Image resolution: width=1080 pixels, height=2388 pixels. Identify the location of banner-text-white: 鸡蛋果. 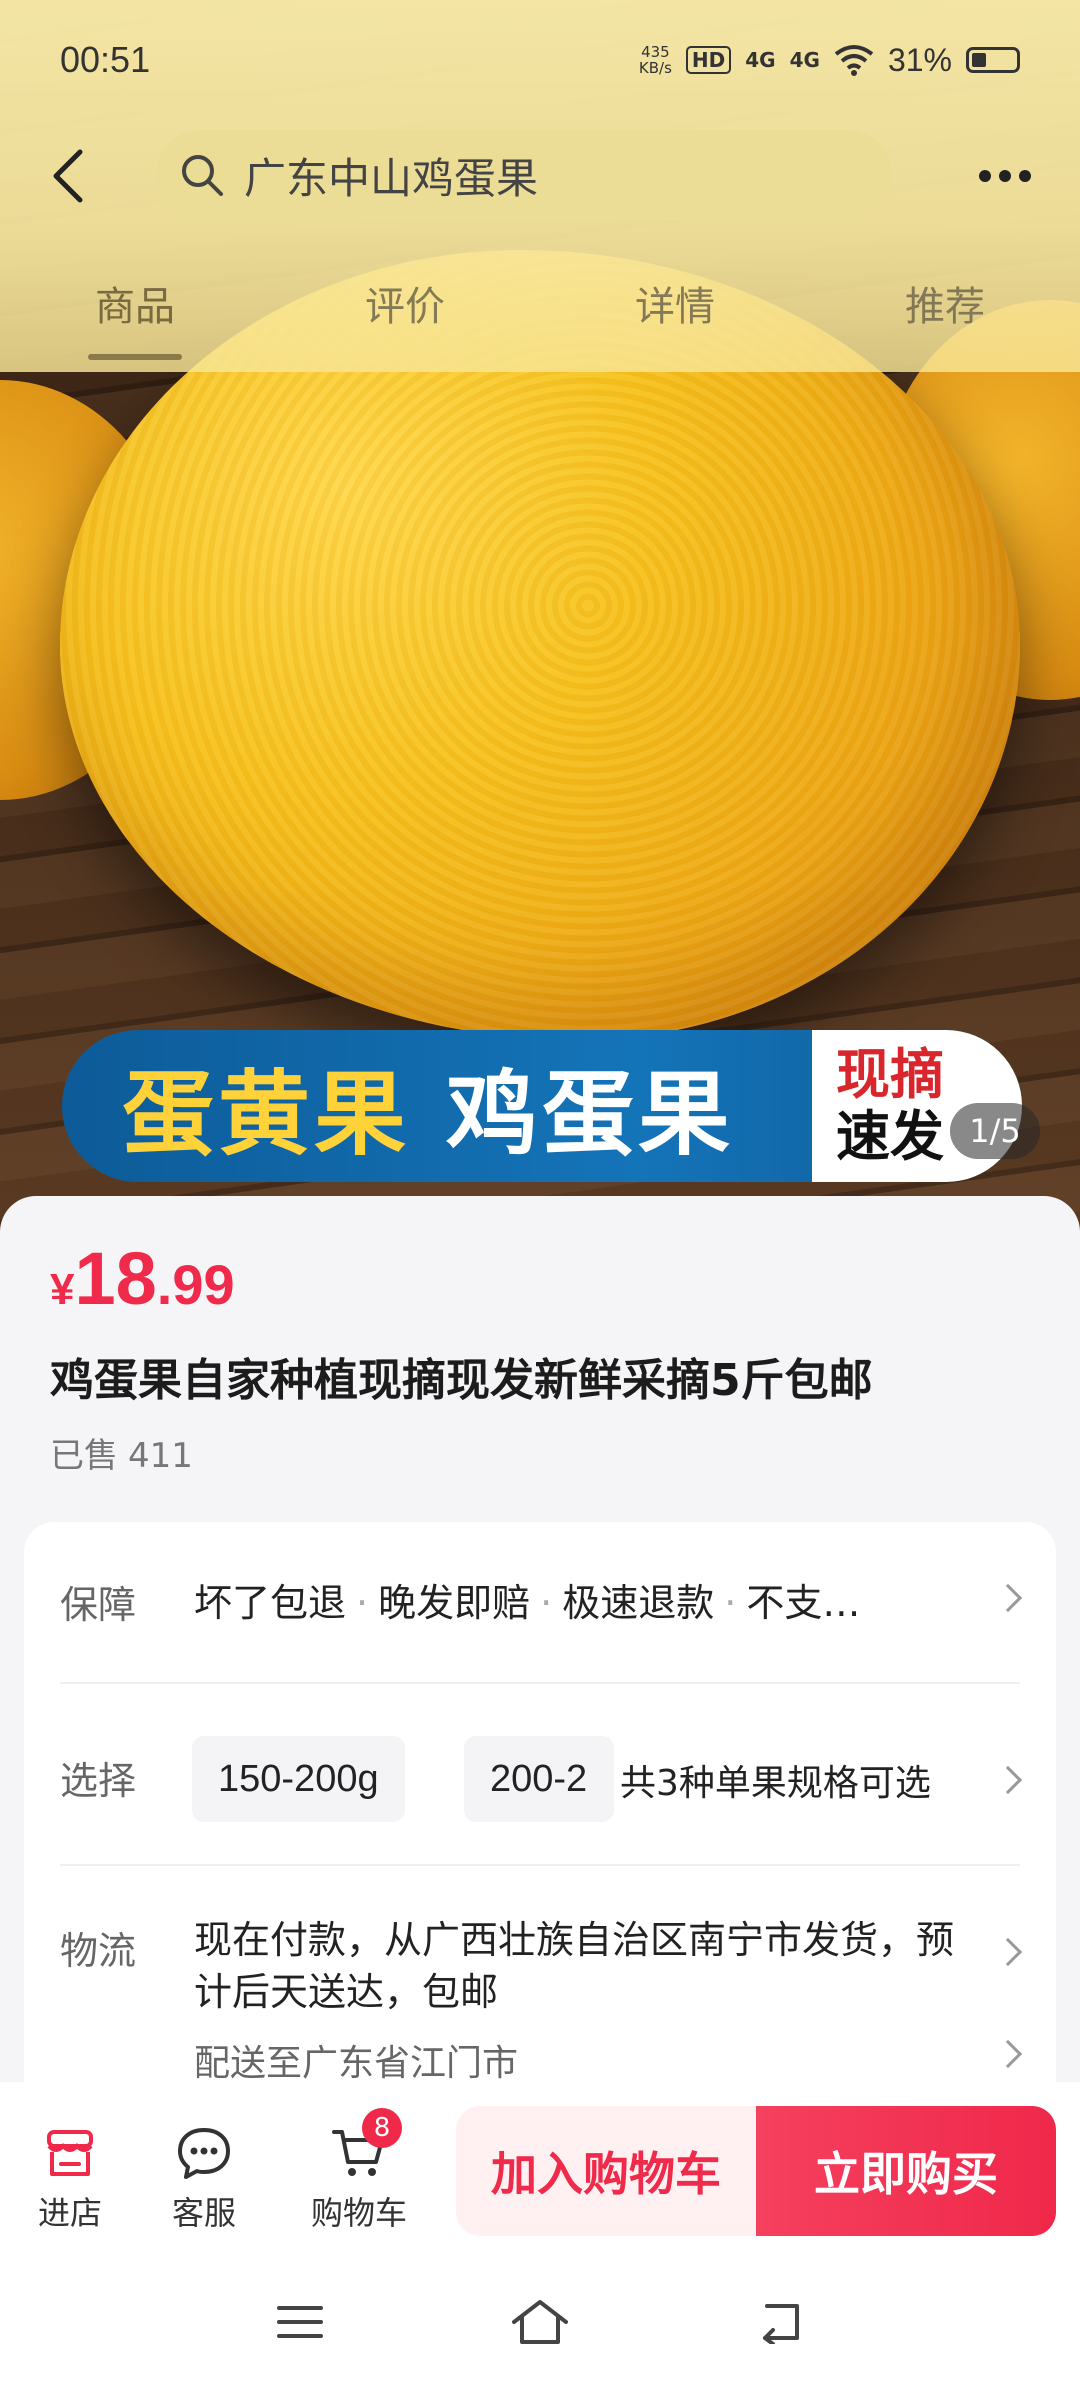
(590, 1114).